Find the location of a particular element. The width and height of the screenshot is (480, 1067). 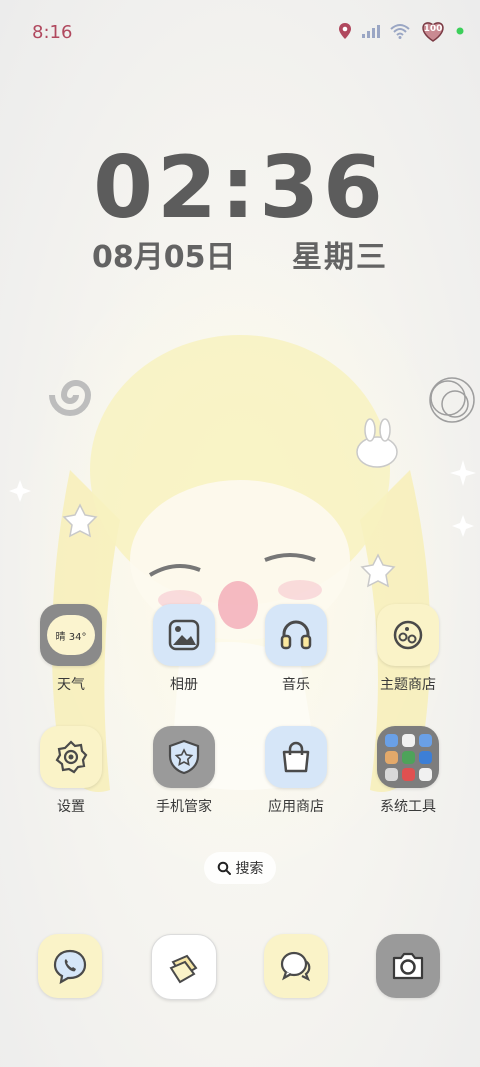

battery-heart-icon: 100 is located at coordinates (433, 31).